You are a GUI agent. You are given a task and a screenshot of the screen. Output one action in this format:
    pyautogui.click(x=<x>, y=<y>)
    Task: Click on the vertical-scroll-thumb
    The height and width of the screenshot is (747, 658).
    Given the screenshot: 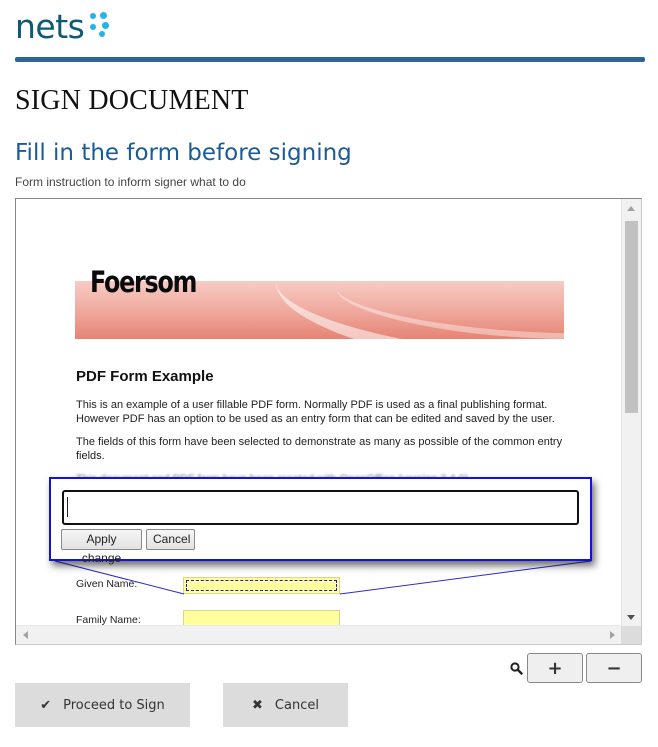 What is the action you would take?
    pyautogui.click(x=631, y=317)
    